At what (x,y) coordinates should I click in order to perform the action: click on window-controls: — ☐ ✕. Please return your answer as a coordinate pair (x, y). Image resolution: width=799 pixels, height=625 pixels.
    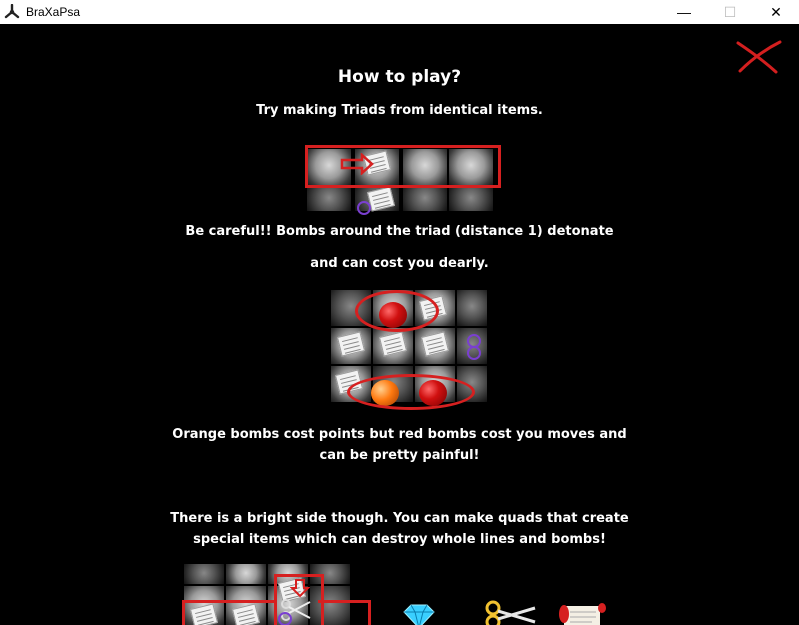
    Looking at the image, I should click on (730, 12).